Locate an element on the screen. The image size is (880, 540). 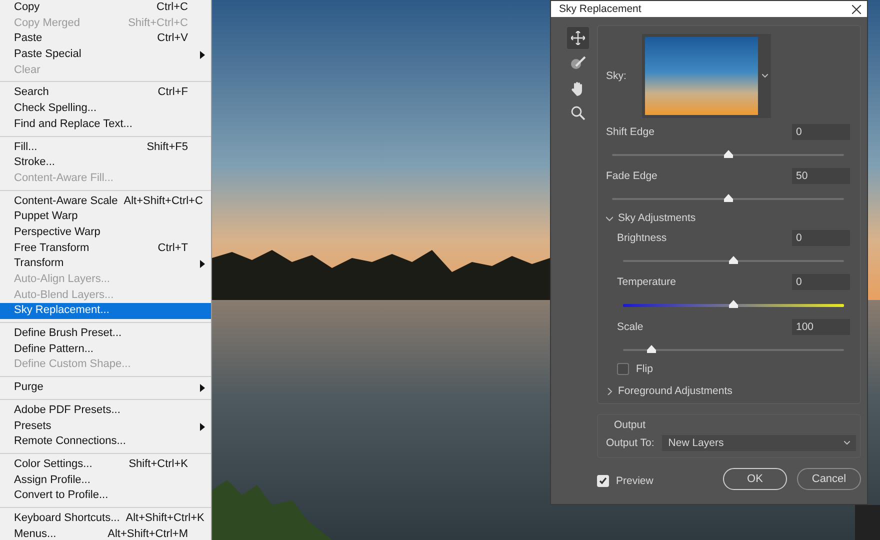
menu-item: Copy Ctrl+C is located at coordinates (105, 8).